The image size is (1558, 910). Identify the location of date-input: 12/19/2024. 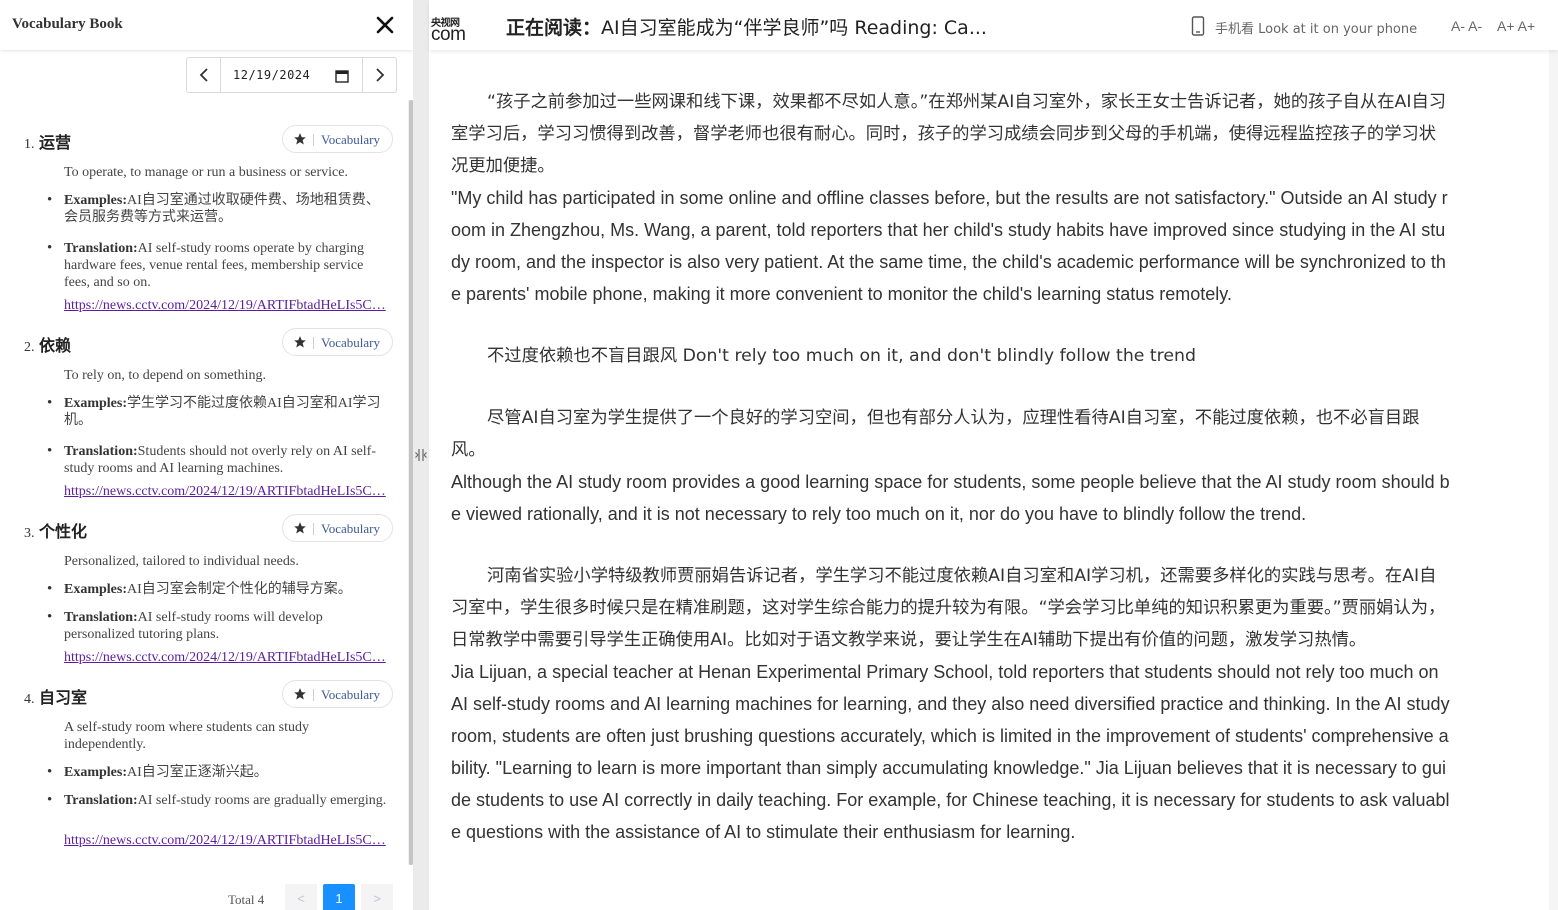
(271, 75).